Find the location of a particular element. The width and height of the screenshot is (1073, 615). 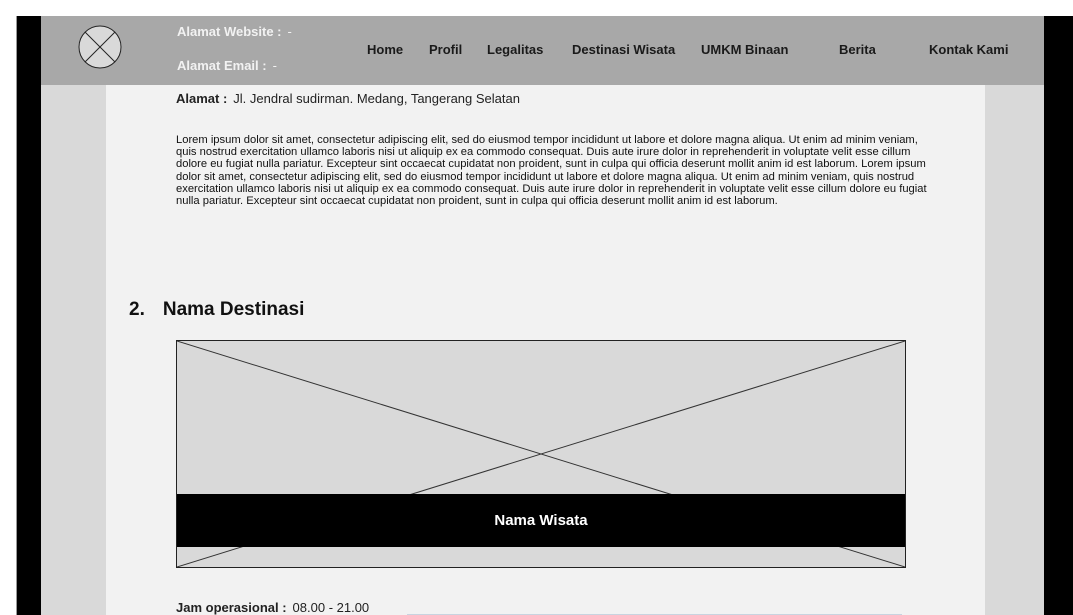

right-gutter is located at coordinates (1014, 315).